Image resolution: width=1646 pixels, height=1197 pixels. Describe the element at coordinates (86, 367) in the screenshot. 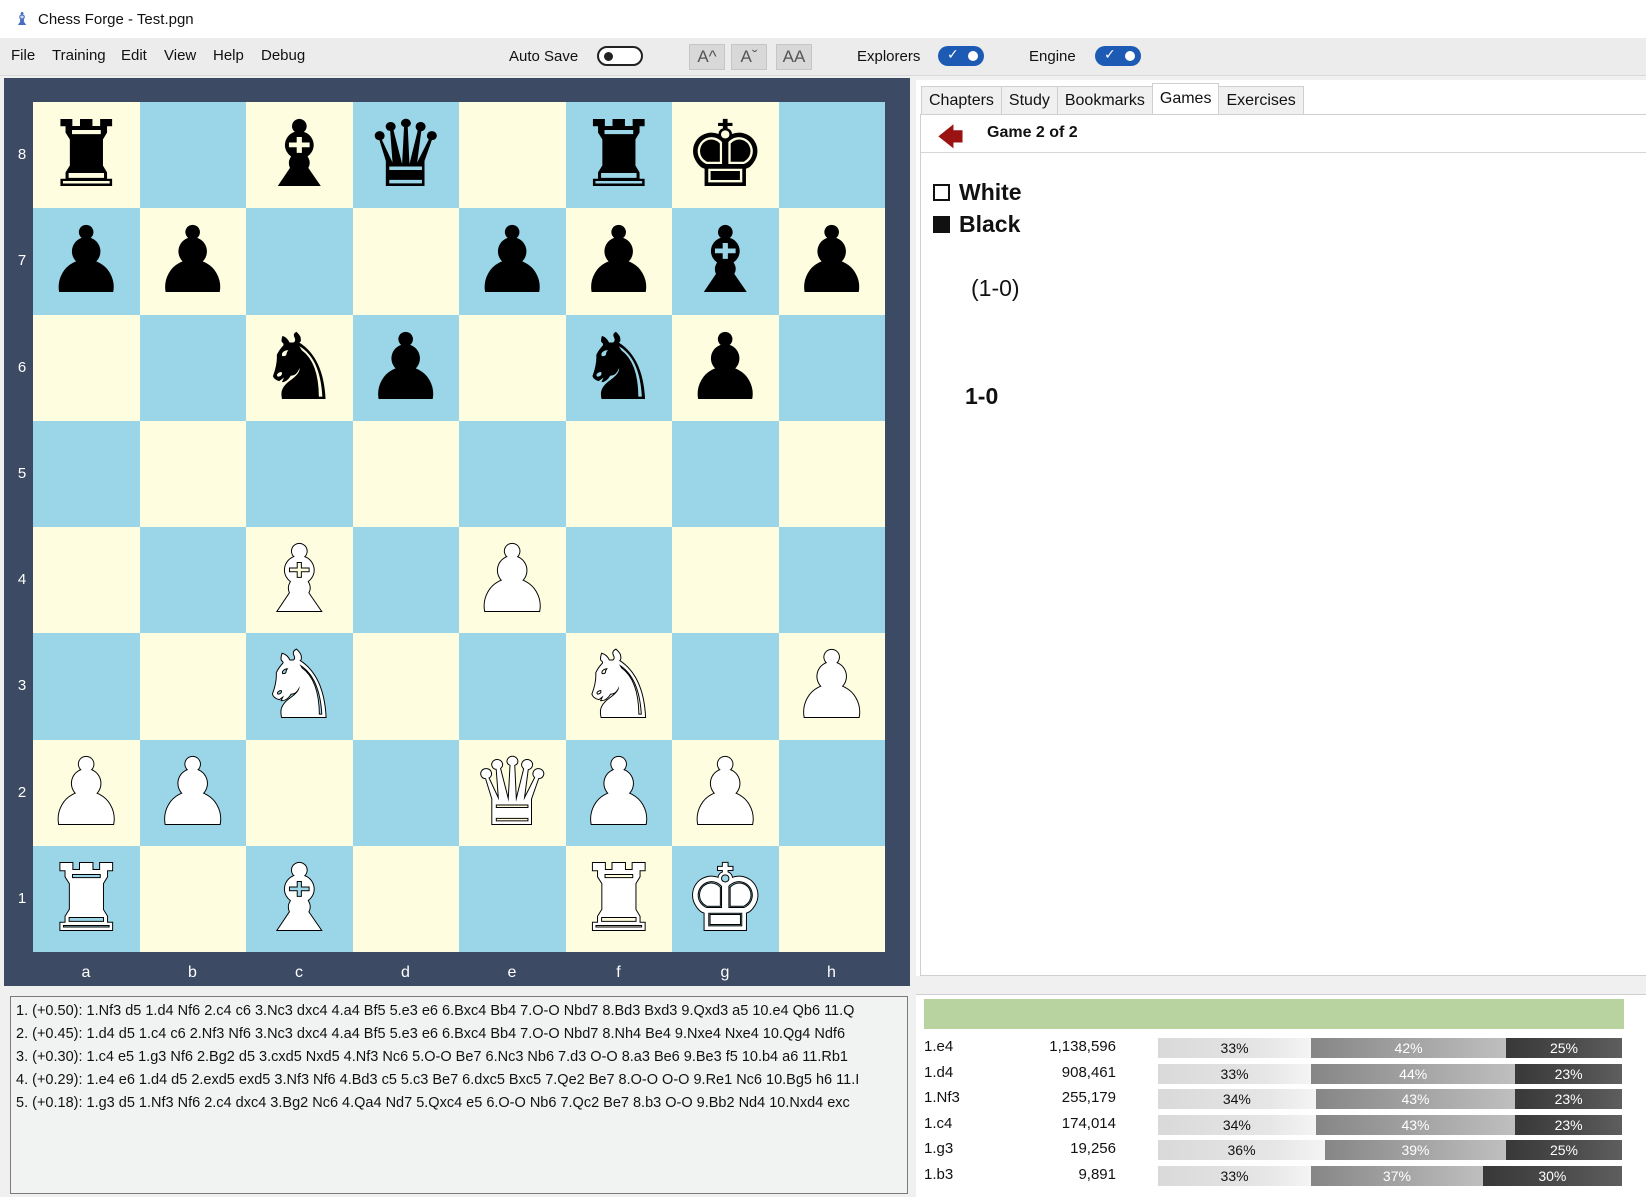

I see `square-a6` at that location.